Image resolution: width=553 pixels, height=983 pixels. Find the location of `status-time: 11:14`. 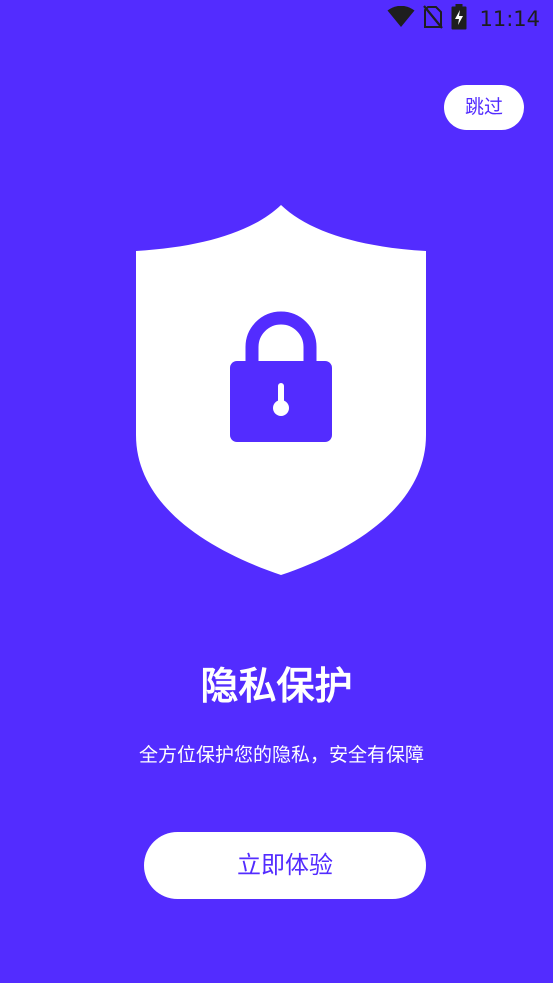

status-time: 11:14 is located at coordinates (509, 19).